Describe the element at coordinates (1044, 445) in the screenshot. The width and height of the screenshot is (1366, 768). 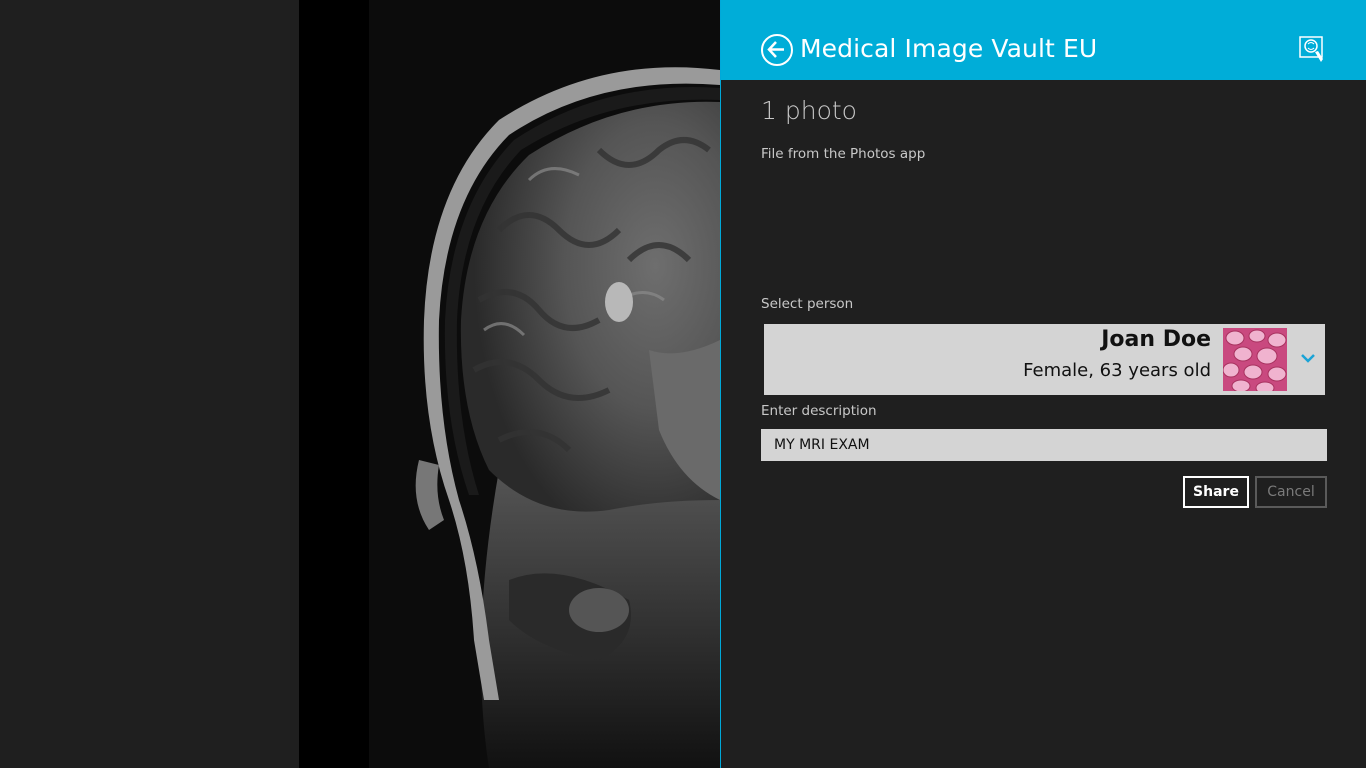
I see `description-input` at that location.